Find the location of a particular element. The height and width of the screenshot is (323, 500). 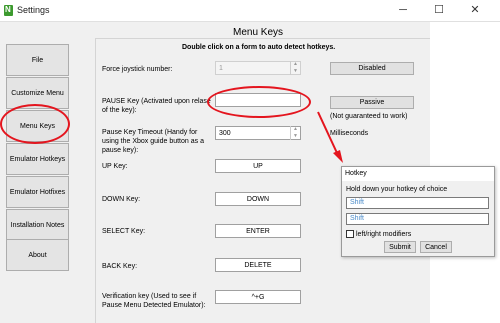

timeout-spinner: ▲ ▼ is located at coordinates (295, 133).